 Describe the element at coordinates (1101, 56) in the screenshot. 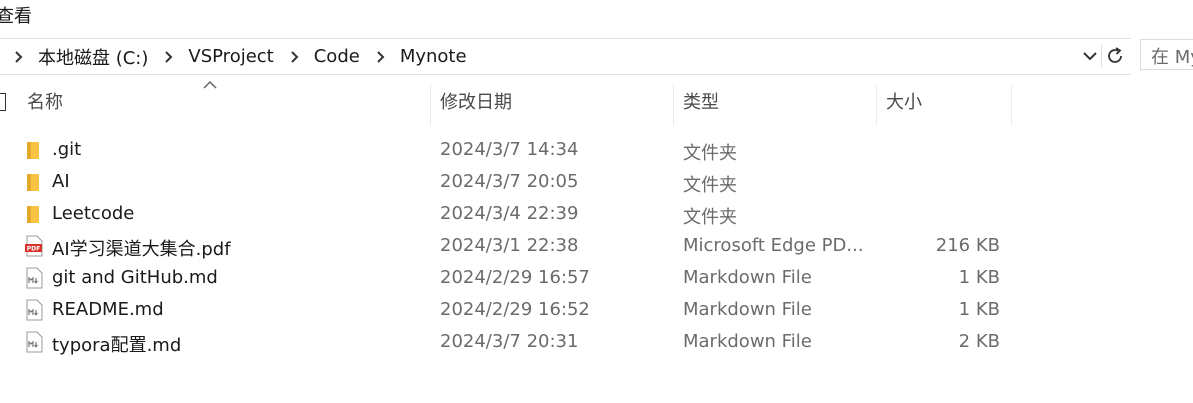

I see `divider` at that location.